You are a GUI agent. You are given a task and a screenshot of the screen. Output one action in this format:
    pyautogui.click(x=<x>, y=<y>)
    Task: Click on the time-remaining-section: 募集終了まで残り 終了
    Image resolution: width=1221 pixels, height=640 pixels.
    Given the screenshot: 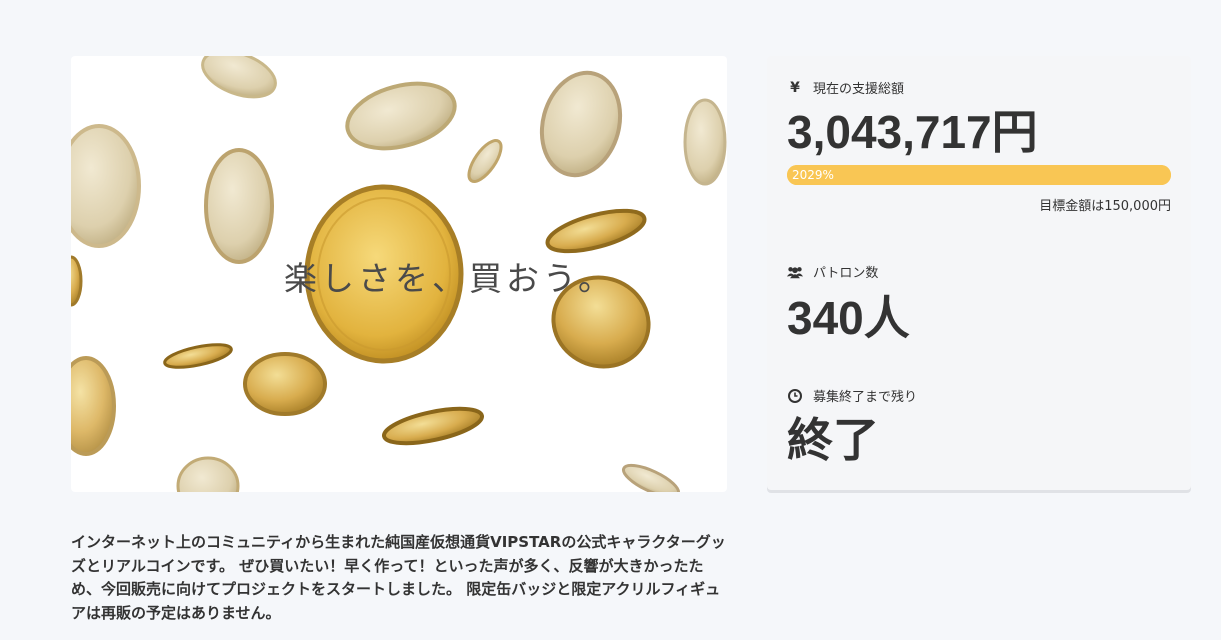 What is the action you would take?
    pyautogui.click(x=979, y=426)
    